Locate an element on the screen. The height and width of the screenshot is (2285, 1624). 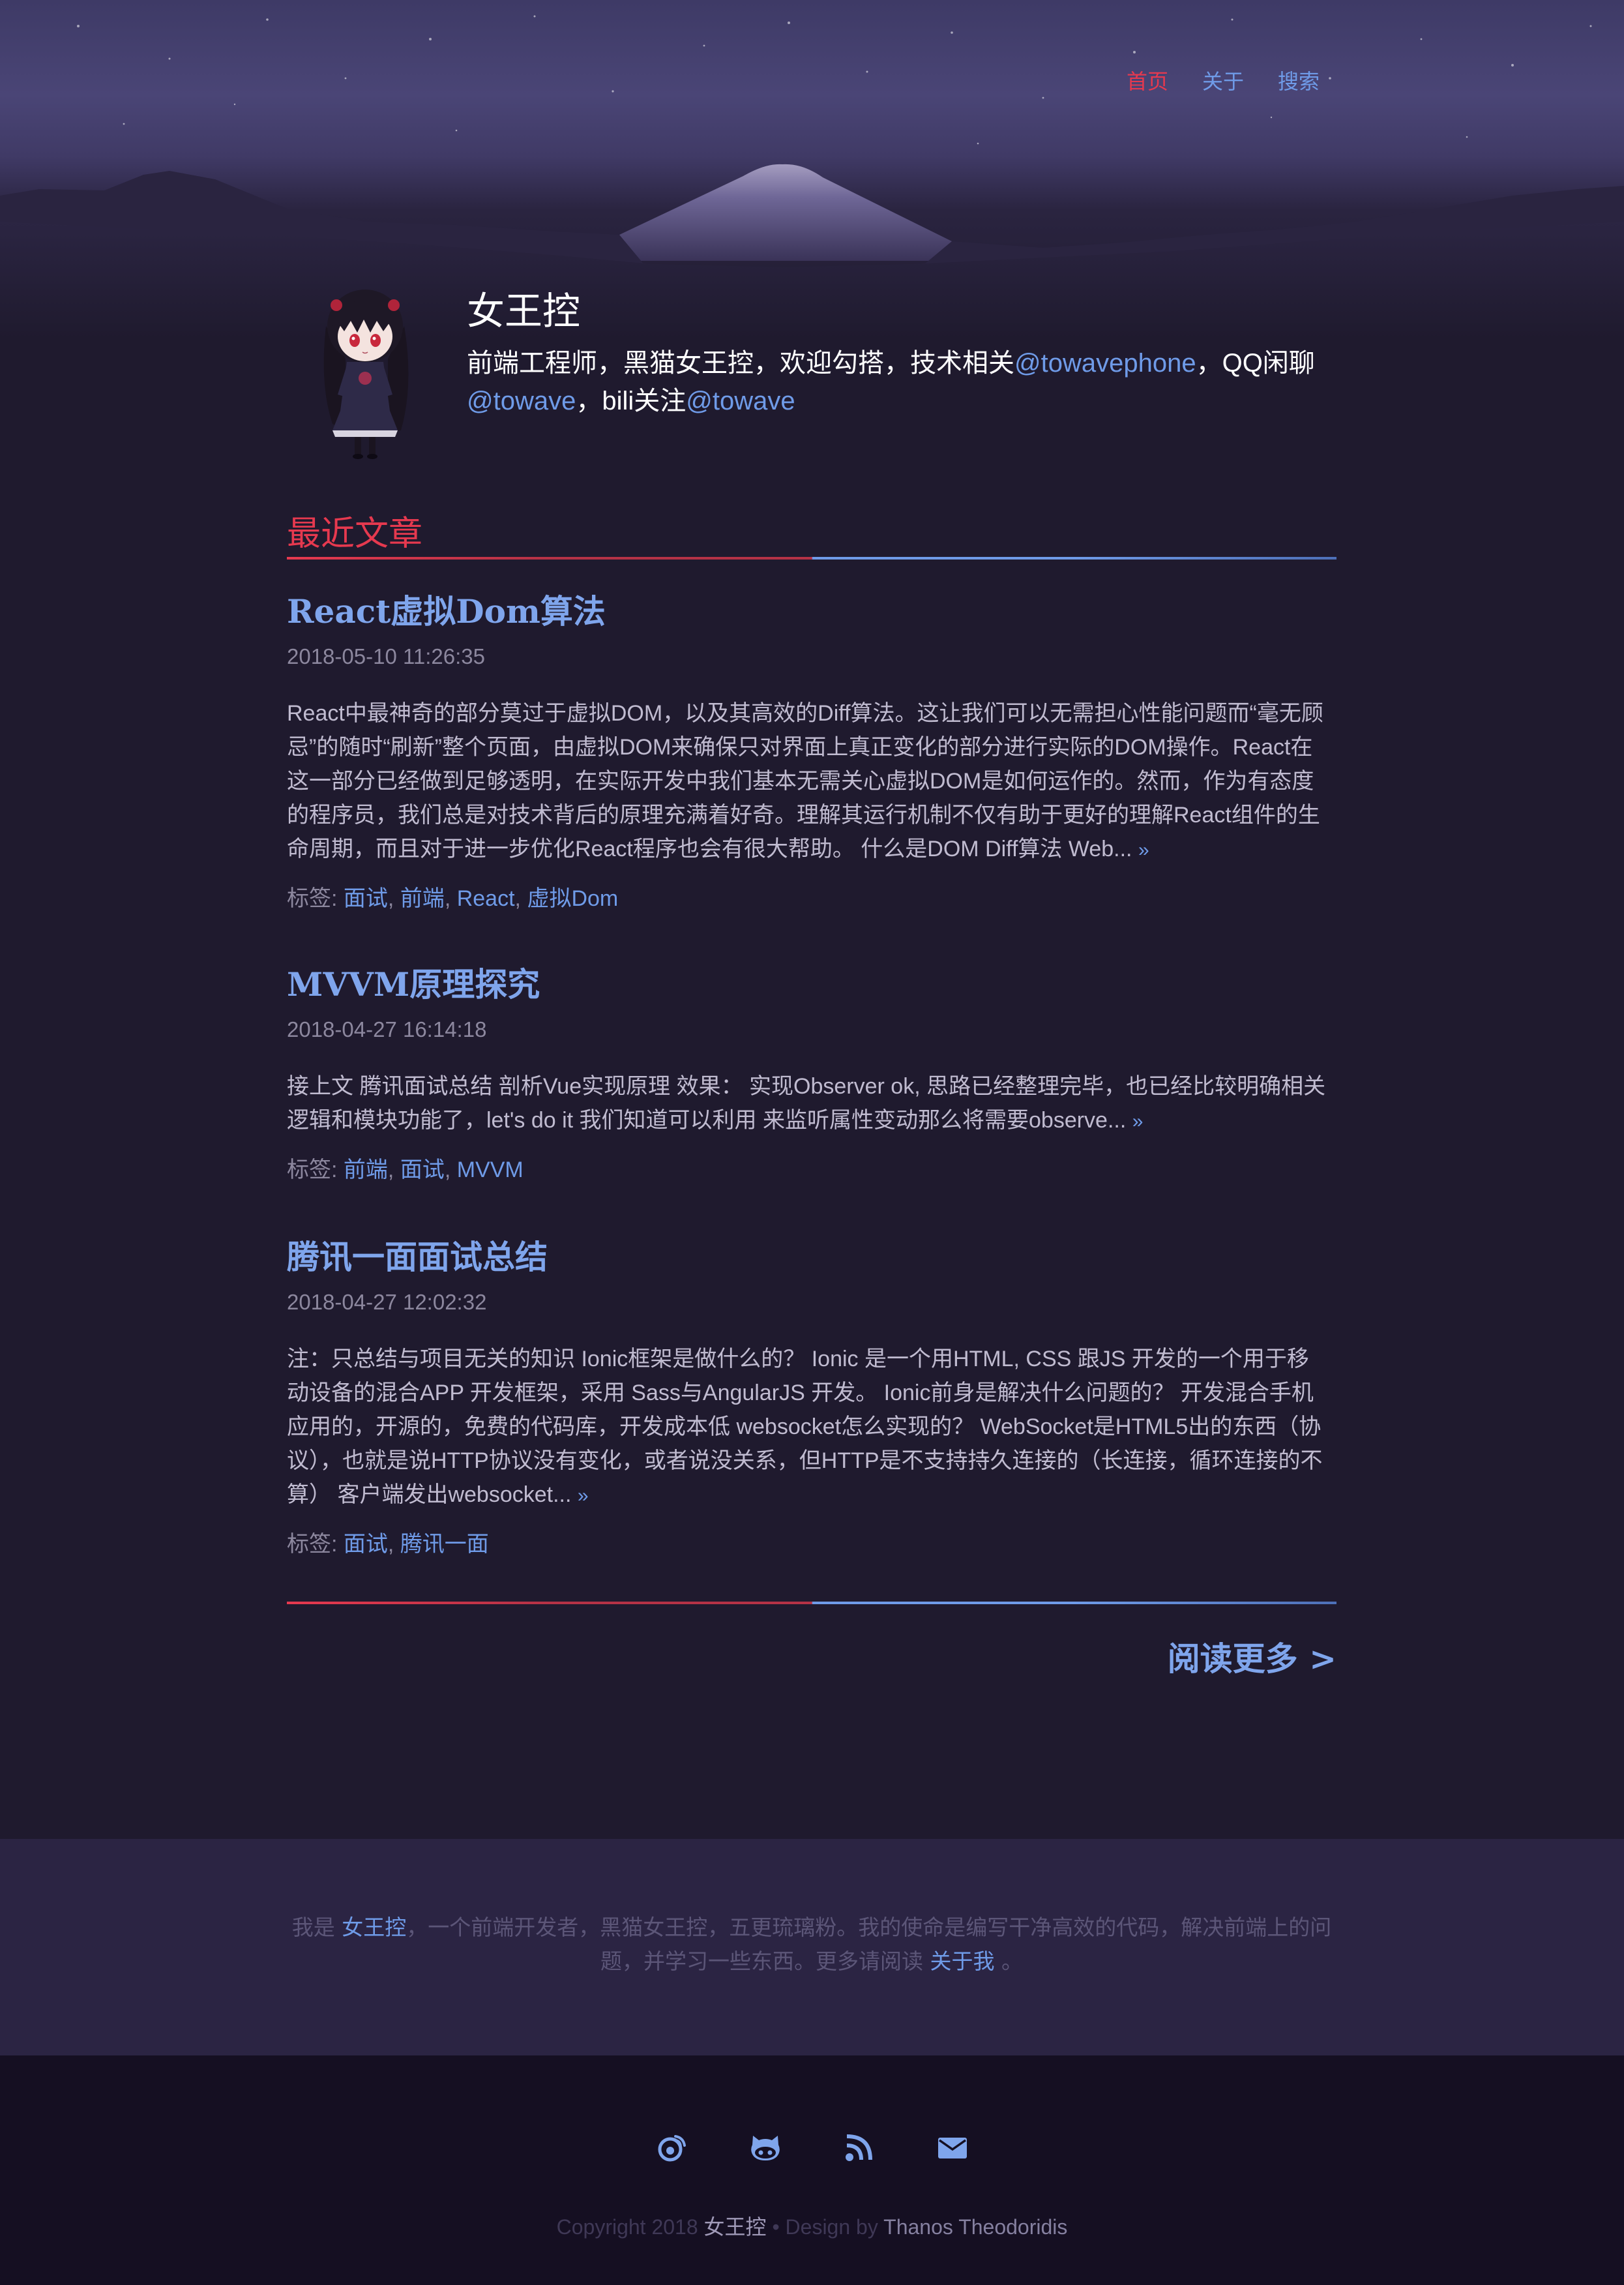
post-title-link: MVVM原理探究 is located at coordinates (808, 982).